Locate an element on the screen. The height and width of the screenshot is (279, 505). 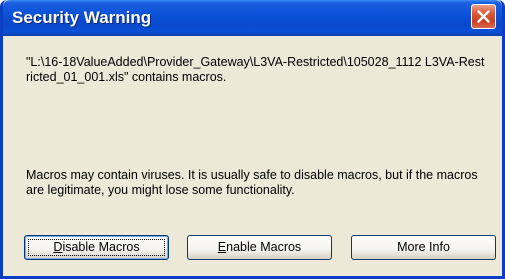
close-icon is located at coordinates (483, 16).